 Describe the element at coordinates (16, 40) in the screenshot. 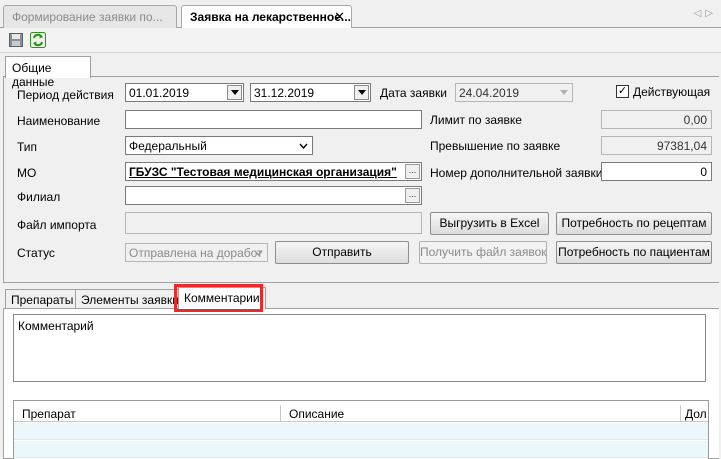

I see `save-icon` at that location.